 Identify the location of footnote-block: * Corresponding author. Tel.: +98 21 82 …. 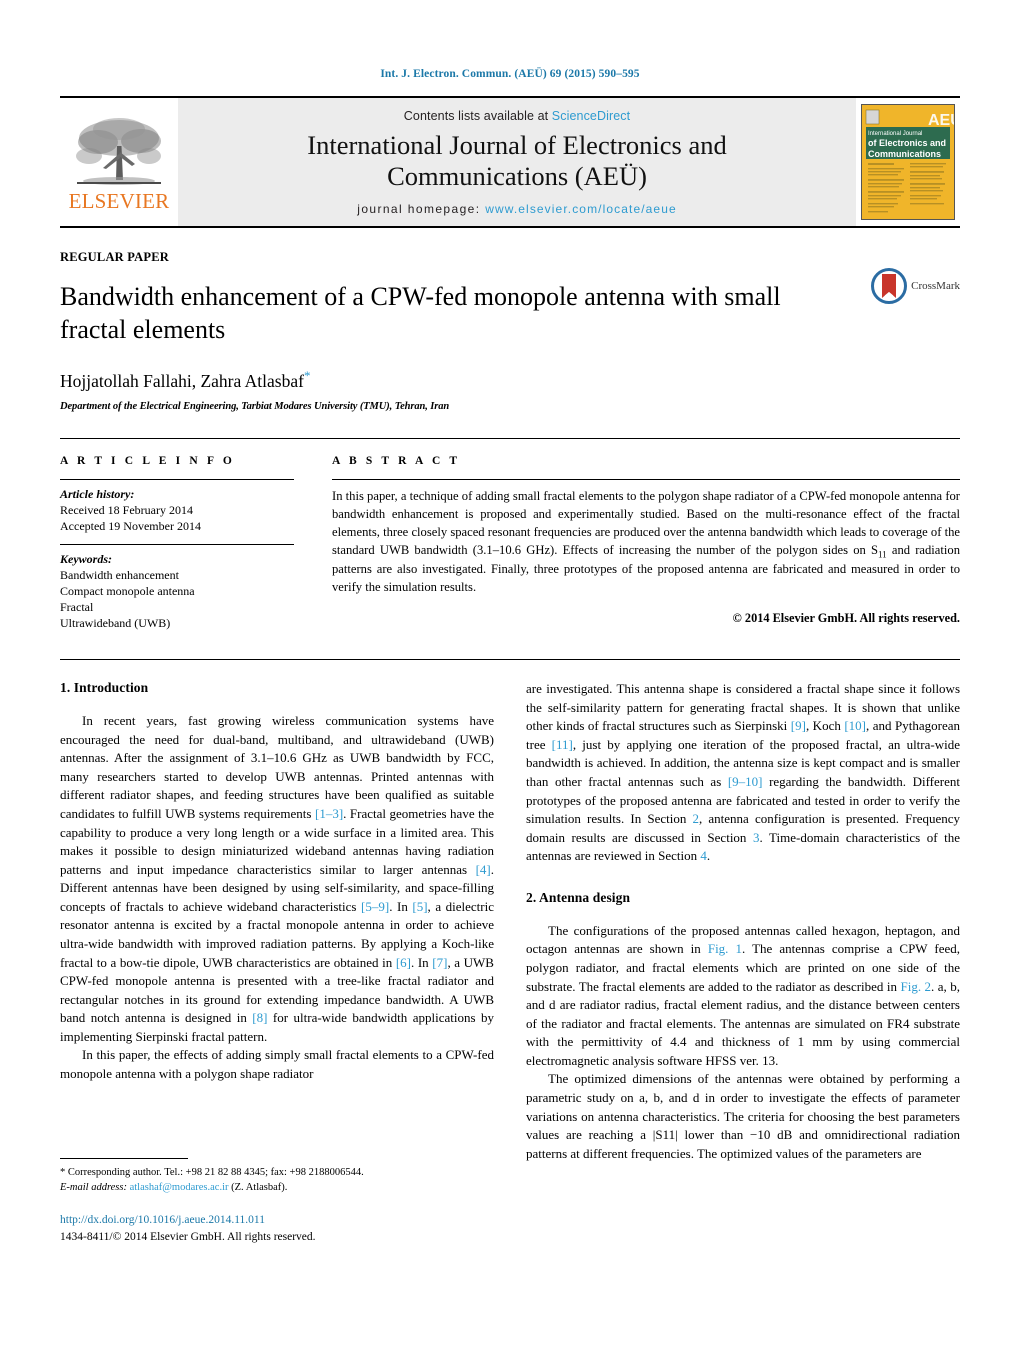
(277, 1201).